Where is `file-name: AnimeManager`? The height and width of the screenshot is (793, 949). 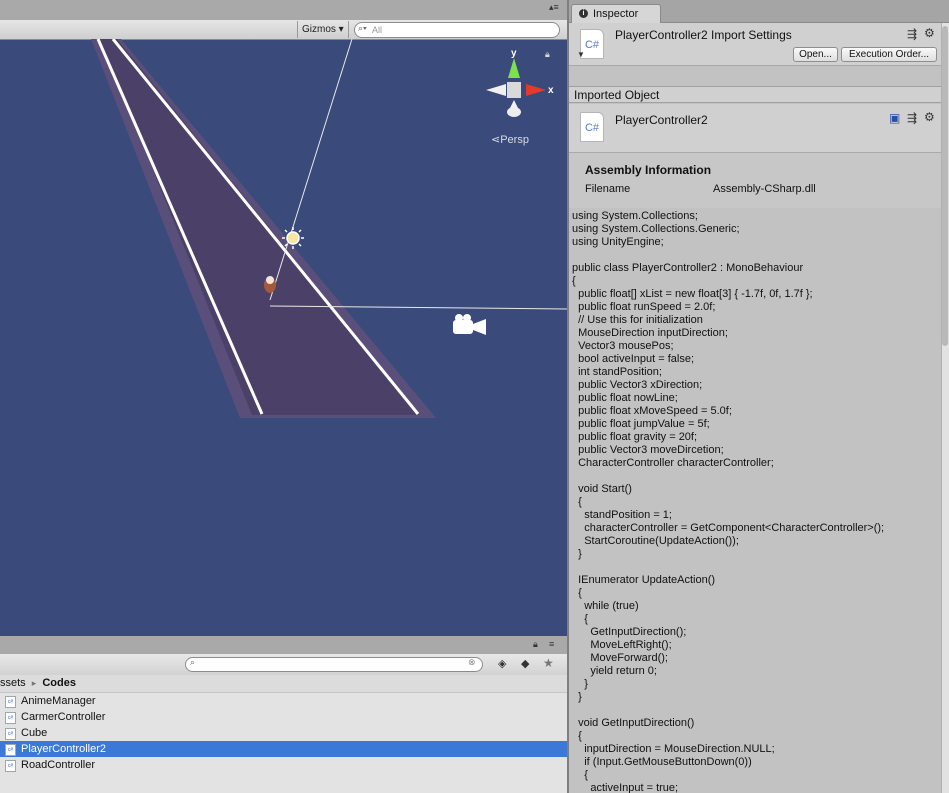
file-name: AnimeManager is located at coordinates (58, 701).